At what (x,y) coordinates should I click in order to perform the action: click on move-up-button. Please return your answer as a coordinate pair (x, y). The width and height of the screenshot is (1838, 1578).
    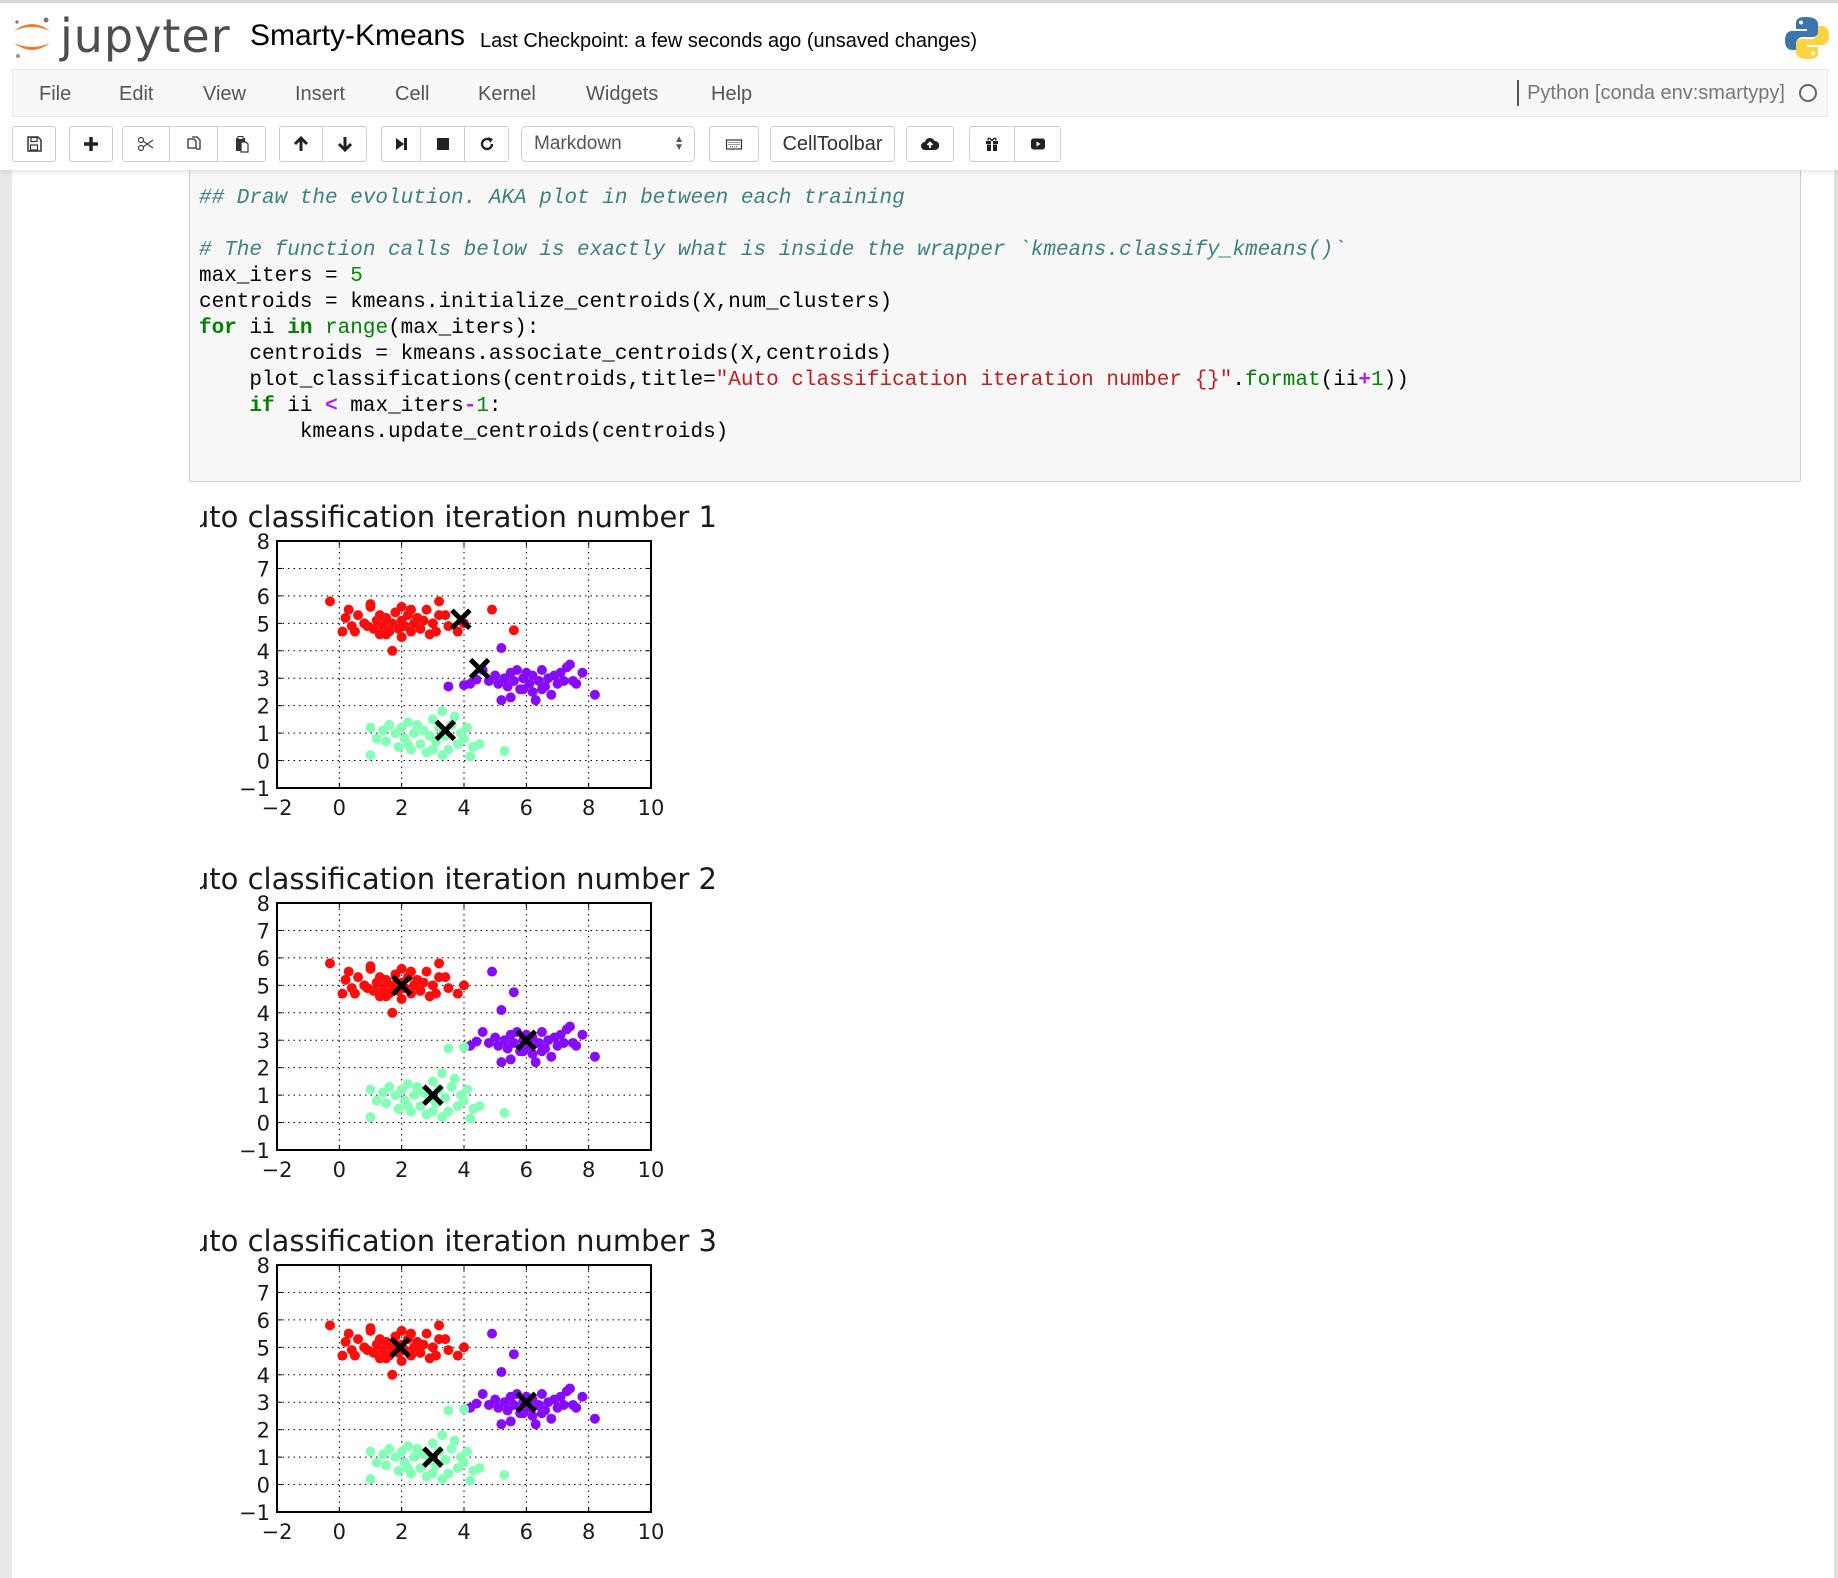
    Looking at the image, I should click on (301, 144).